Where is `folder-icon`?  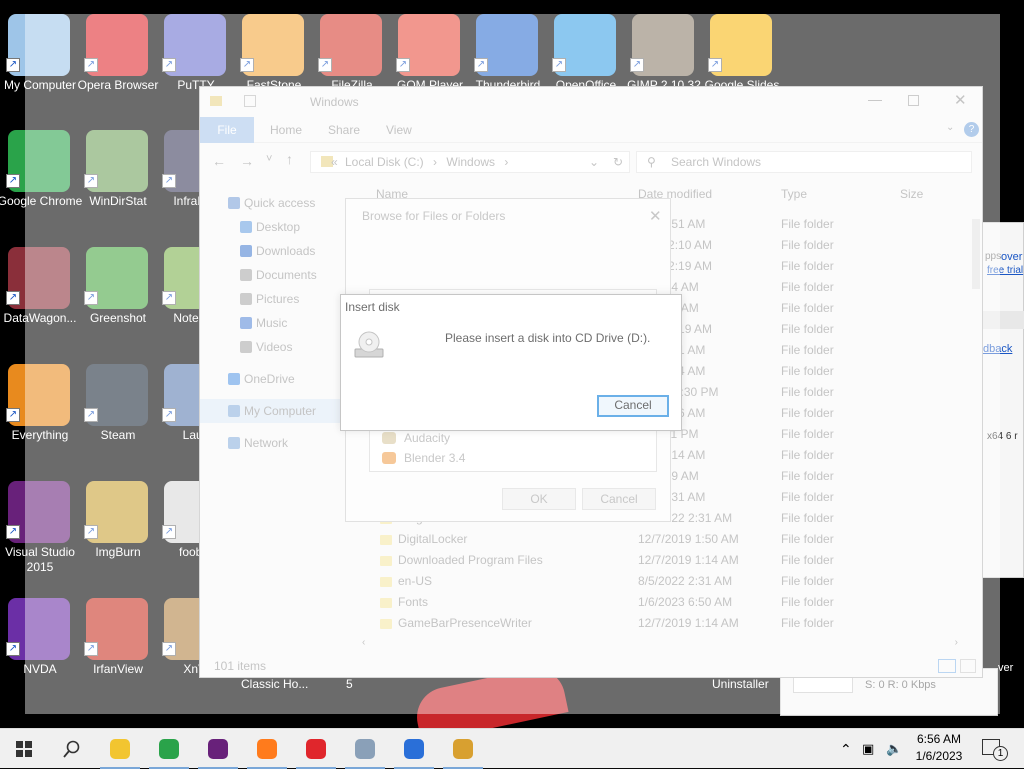
folder-icon is located at coordinates (386, 603).